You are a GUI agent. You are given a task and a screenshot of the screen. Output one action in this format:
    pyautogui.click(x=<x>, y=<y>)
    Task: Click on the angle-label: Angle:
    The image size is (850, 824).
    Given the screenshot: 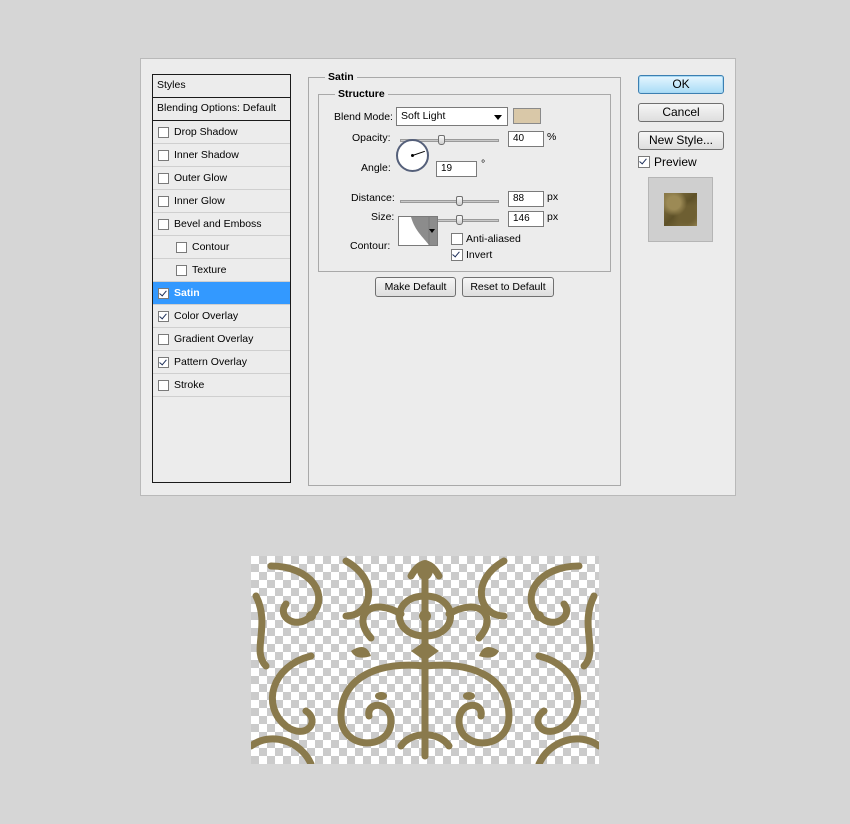 What is the action you would take?
    pyautogui.click(x=376, y=168)
    